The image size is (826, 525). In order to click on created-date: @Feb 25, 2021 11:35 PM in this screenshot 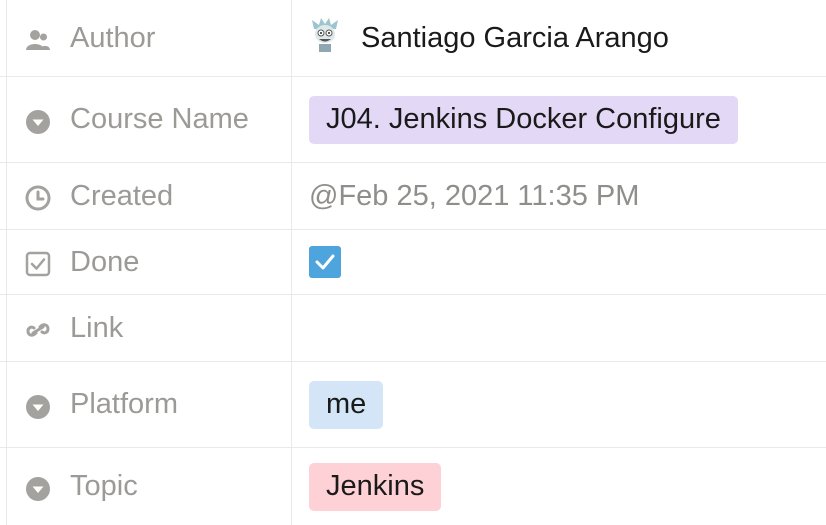, I will do `click(474, 195)`.